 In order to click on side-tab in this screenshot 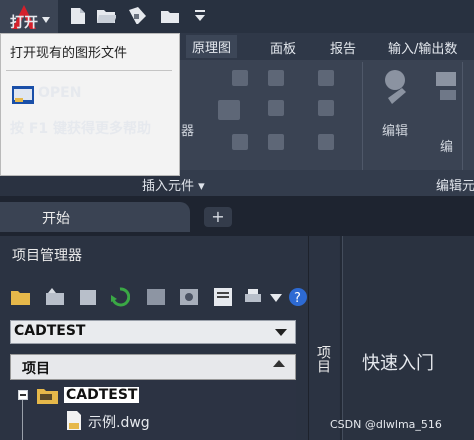, I will do `click(323, 338)`.